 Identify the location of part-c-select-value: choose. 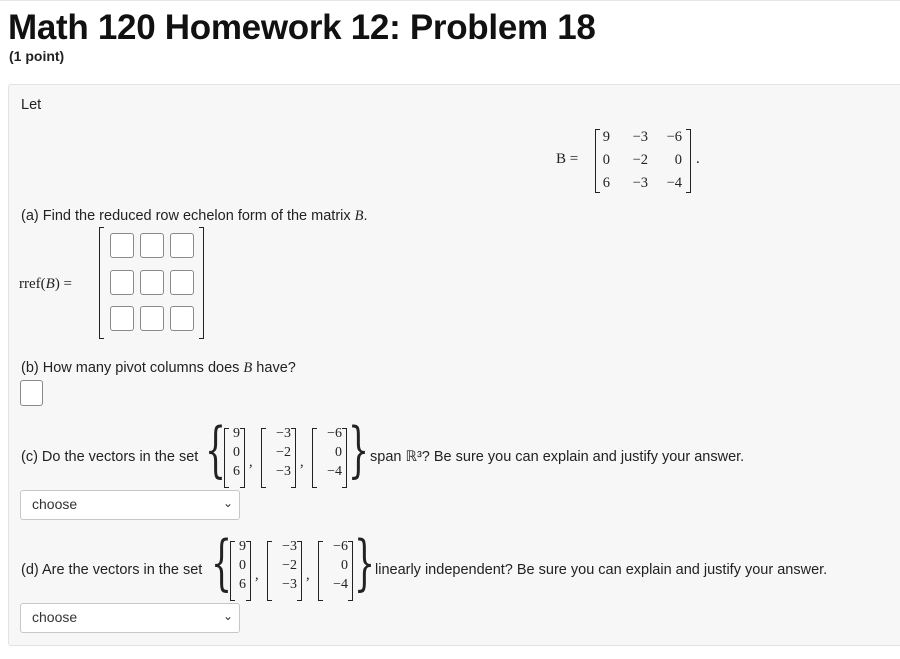
(55, 504).